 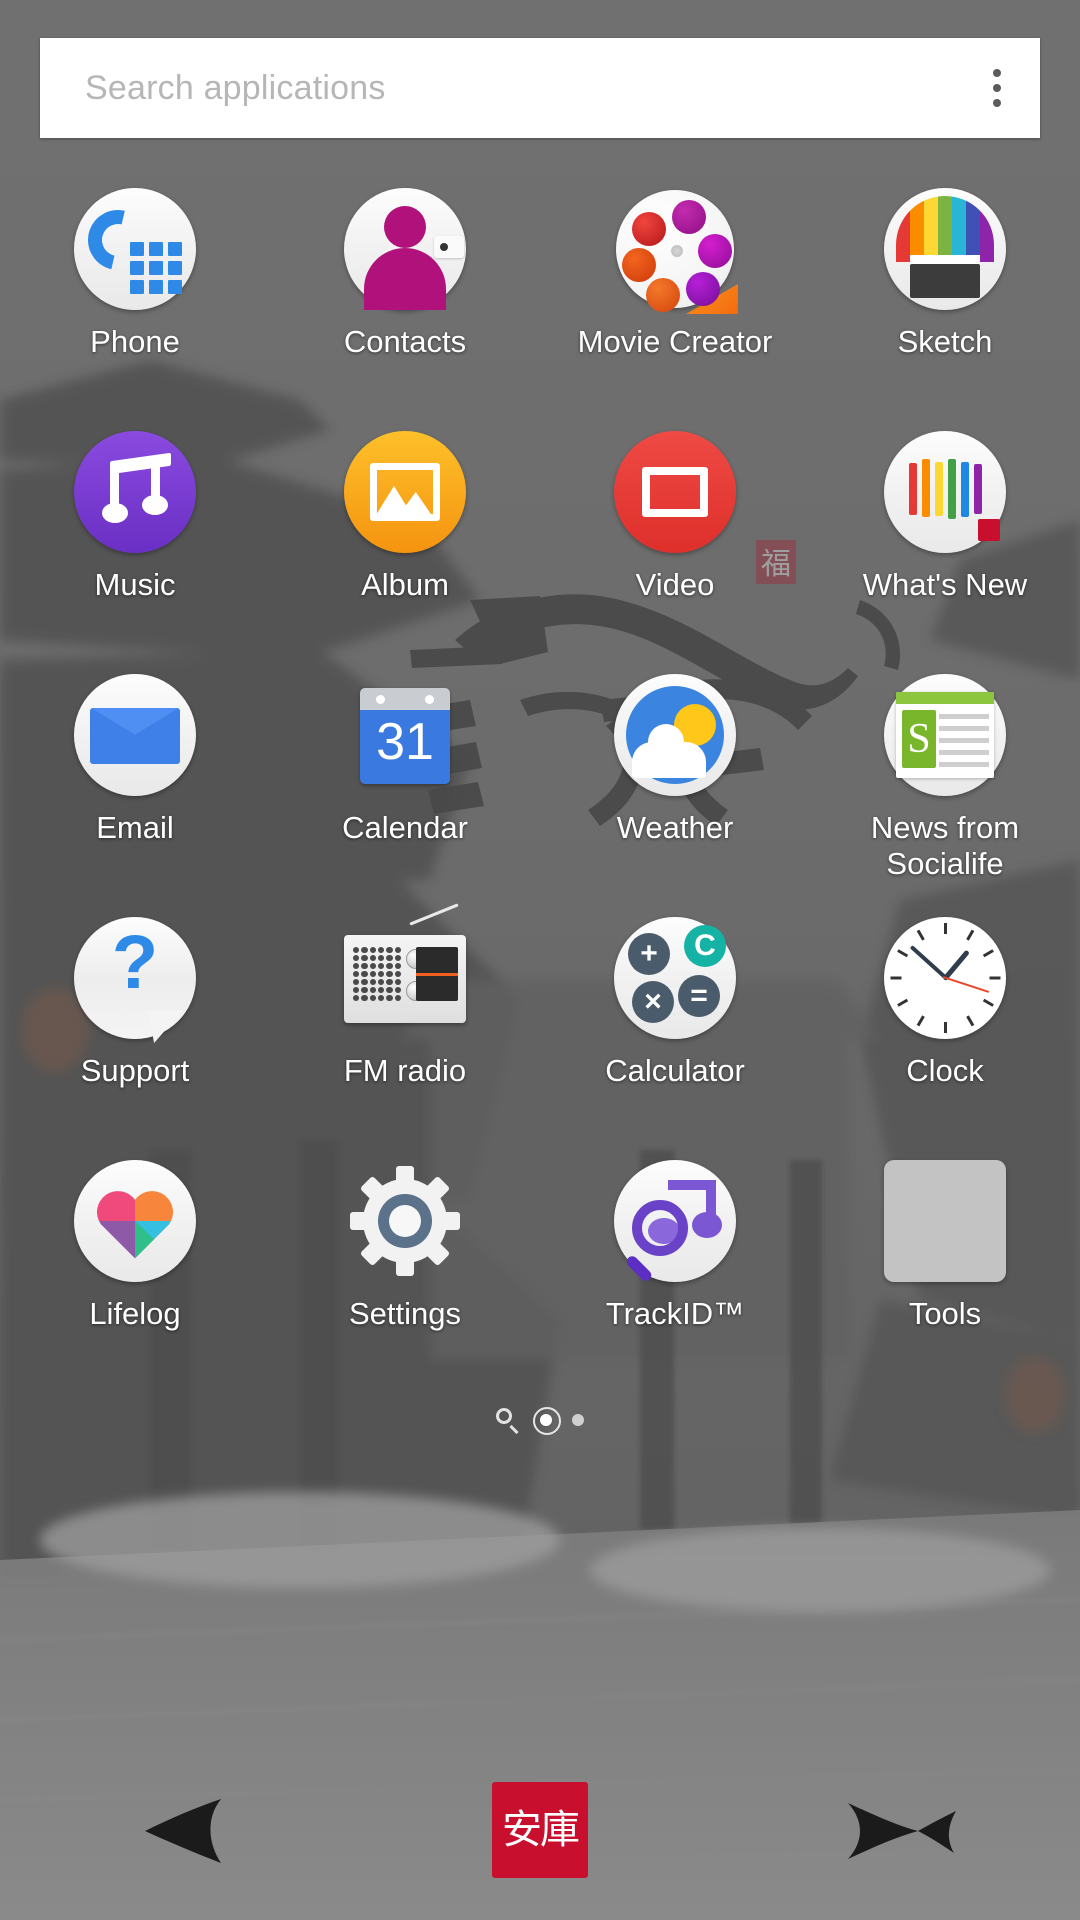 What do you see at coordinates (135, 492) in the screenshot?
I see `music-icon` at bounding box center [135, 492].